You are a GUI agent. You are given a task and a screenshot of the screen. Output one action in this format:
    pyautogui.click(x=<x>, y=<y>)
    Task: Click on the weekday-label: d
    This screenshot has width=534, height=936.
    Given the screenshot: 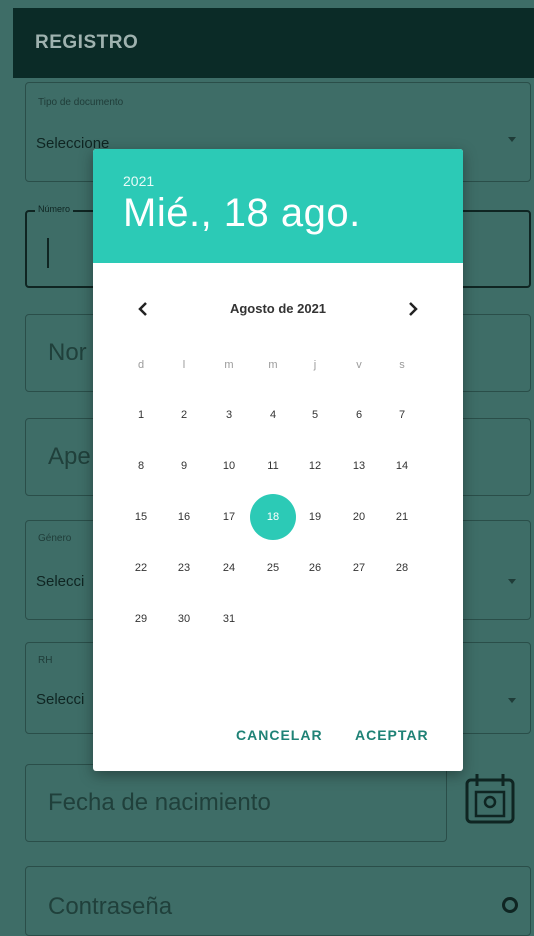 What is the action you would take?
    pyautogui.click(x=141, y=365)
    